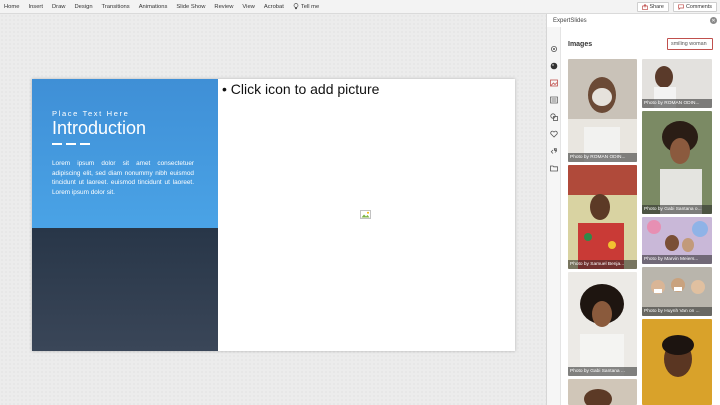 The image size is (720, 405). I want to click on title-dashes, so click(71, 144).